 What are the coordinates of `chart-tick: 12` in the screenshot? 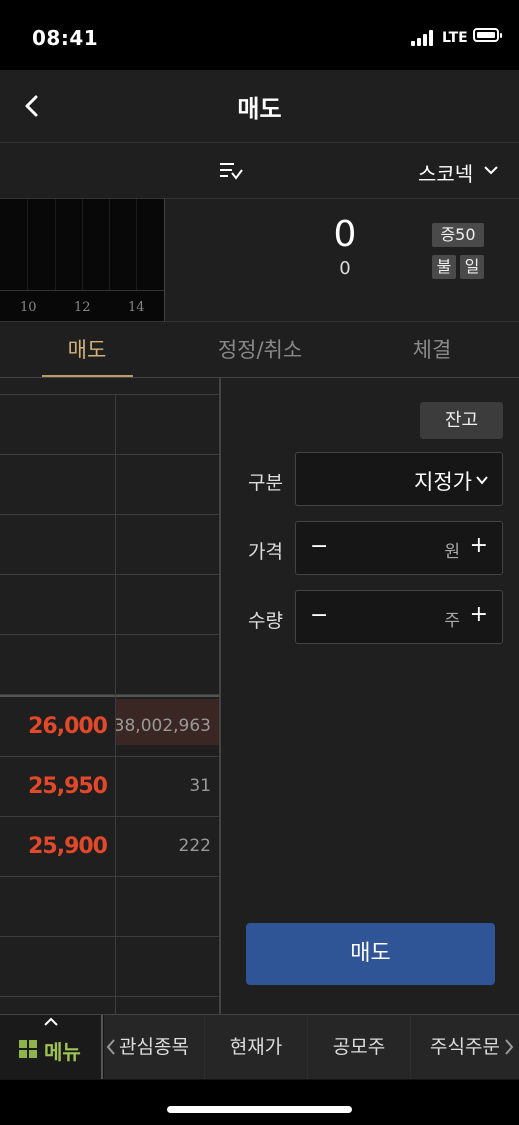 It's located at (82, 307).